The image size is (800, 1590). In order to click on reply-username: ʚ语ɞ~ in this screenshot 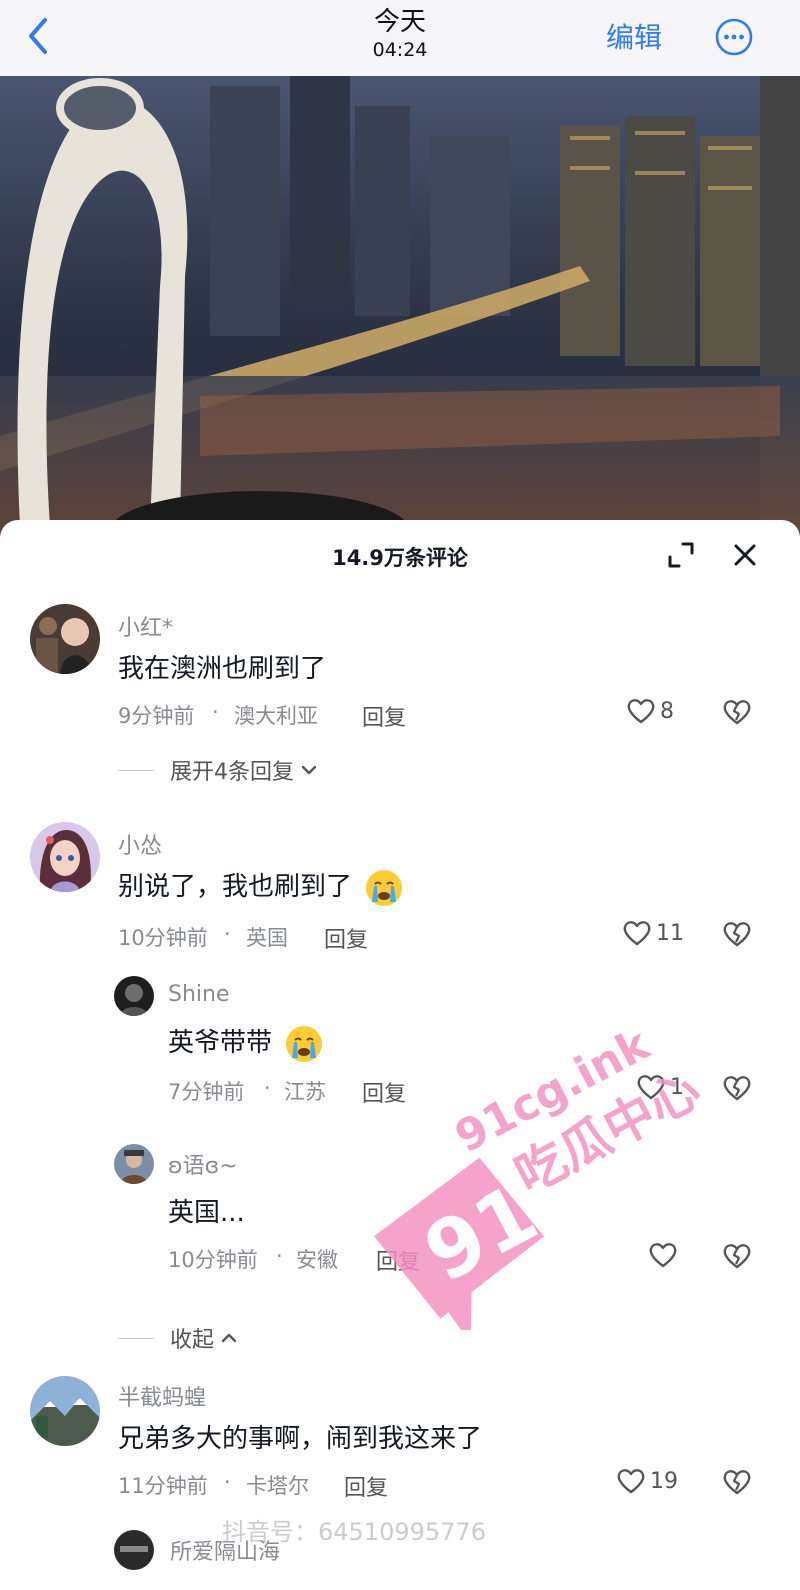, I will do `click(203, 1164)`.